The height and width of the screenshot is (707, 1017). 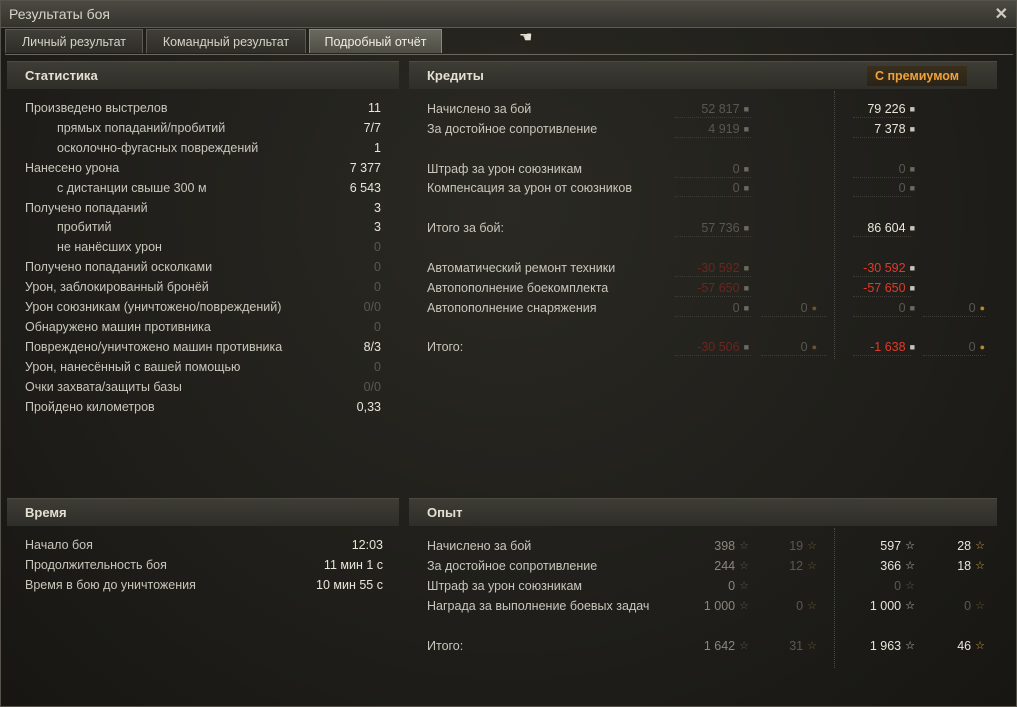 What do you see at coordinates (512, 128) in the screenshot?
I see `credit-label: За достойное сопротивление` at bounding box center [512, 128].